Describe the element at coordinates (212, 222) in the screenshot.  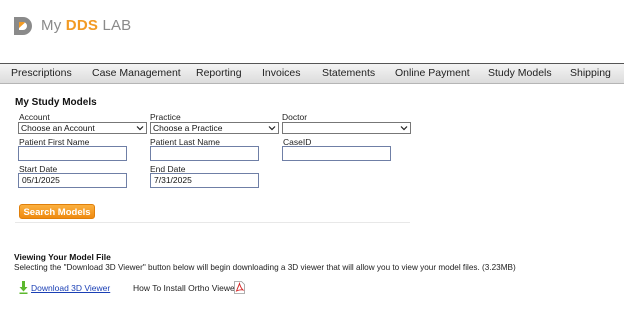
I see `divider` at that location.